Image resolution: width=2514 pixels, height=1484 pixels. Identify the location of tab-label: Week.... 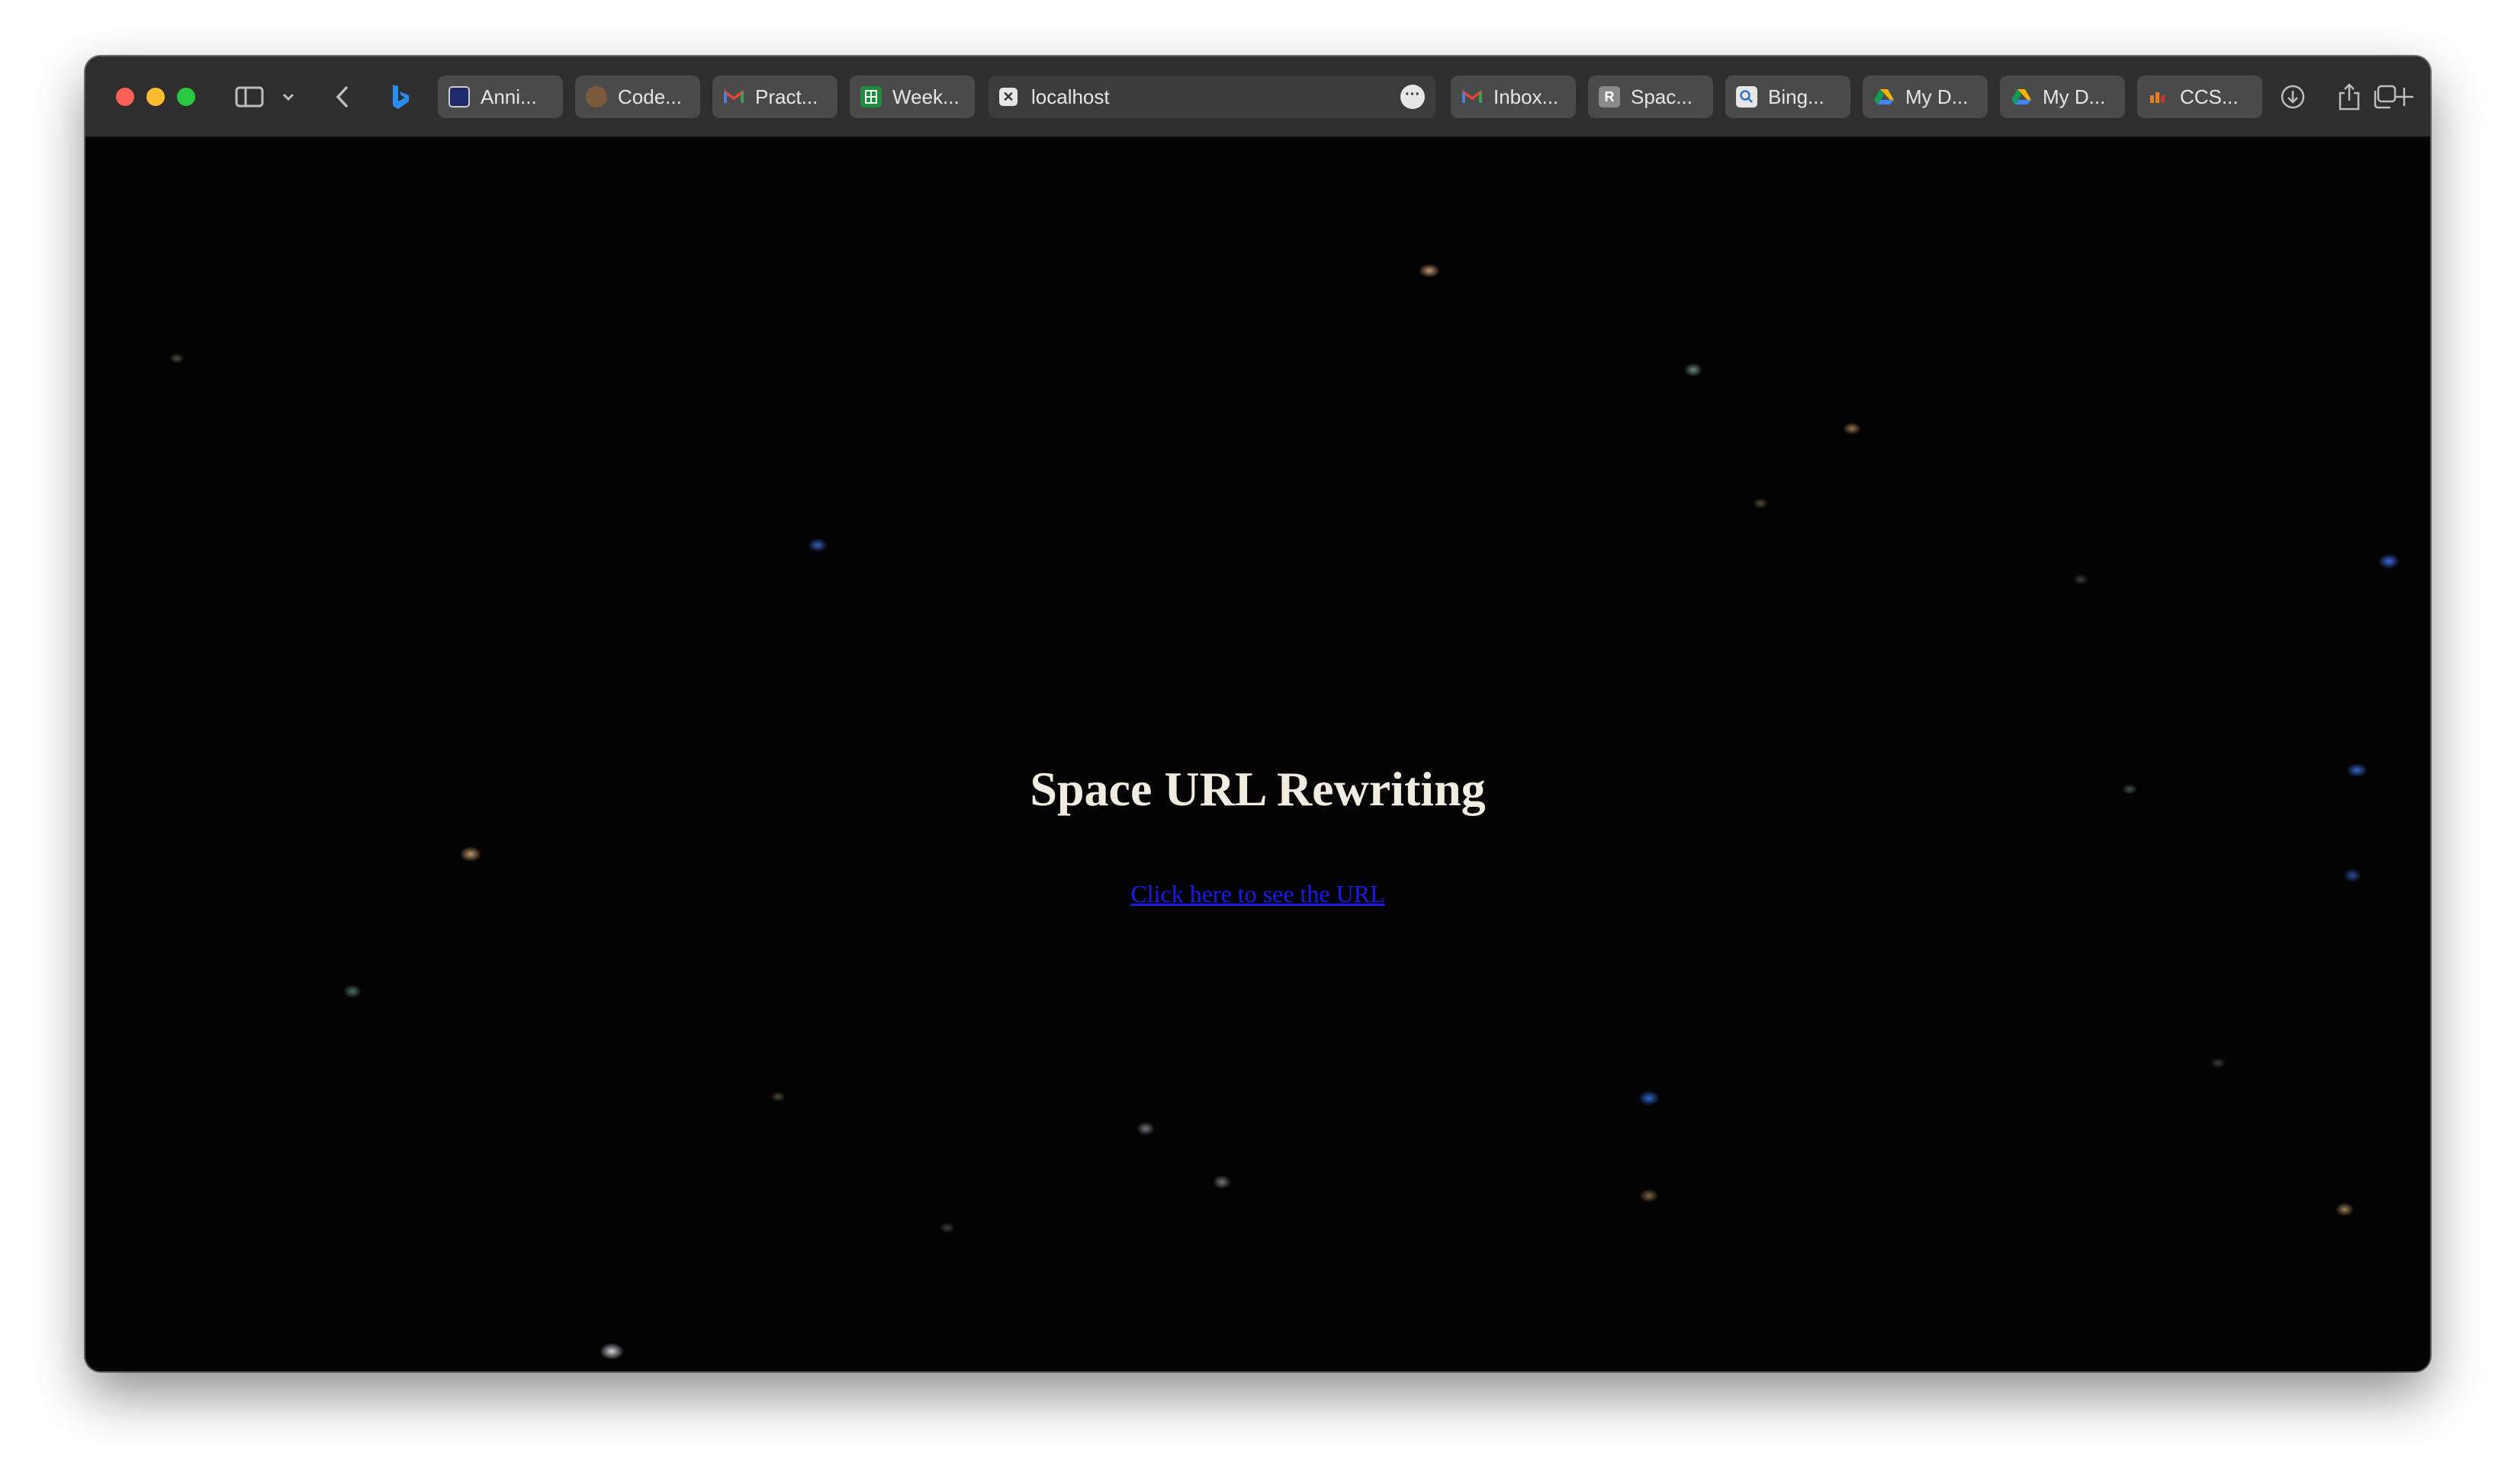
(926, 96).